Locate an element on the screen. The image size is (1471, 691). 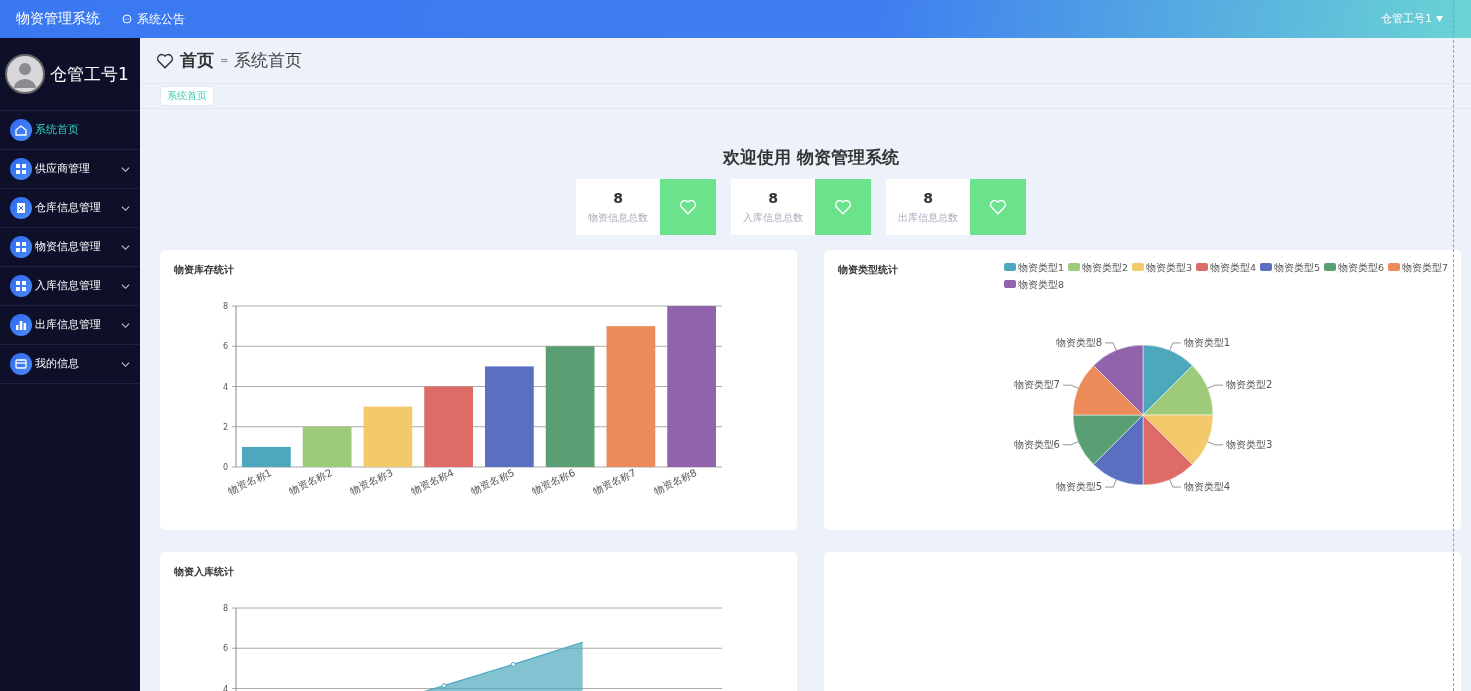
legend-label: 物资类型4 is located at coordinates (1233, 267).